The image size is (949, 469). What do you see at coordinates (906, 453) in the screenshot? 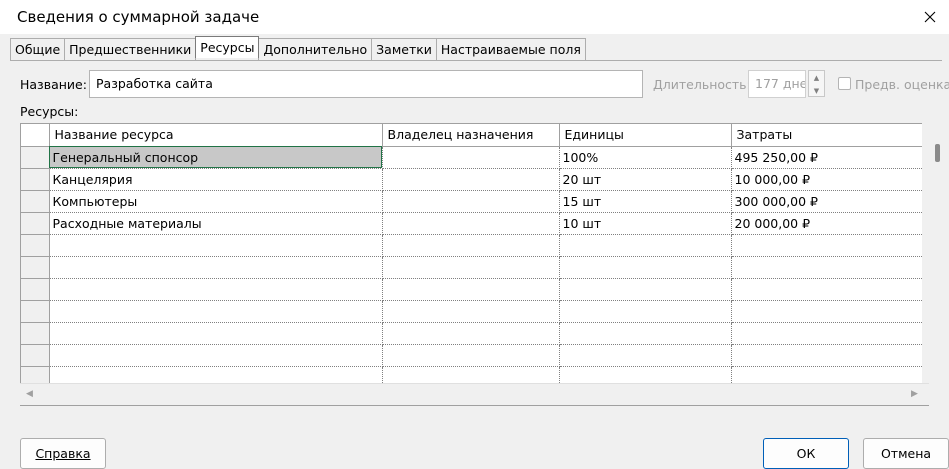
I see `cancel-button: Отмена` at bounding box center [906, 453].